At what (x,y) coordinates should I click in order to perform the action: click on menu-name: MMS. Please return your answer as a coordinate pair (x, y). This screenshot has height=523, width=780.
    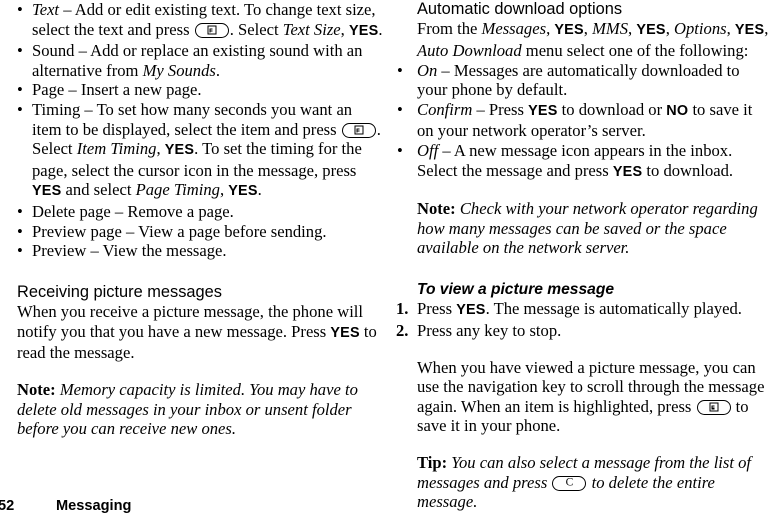
    Looking at the image, I should click on (610, 29).